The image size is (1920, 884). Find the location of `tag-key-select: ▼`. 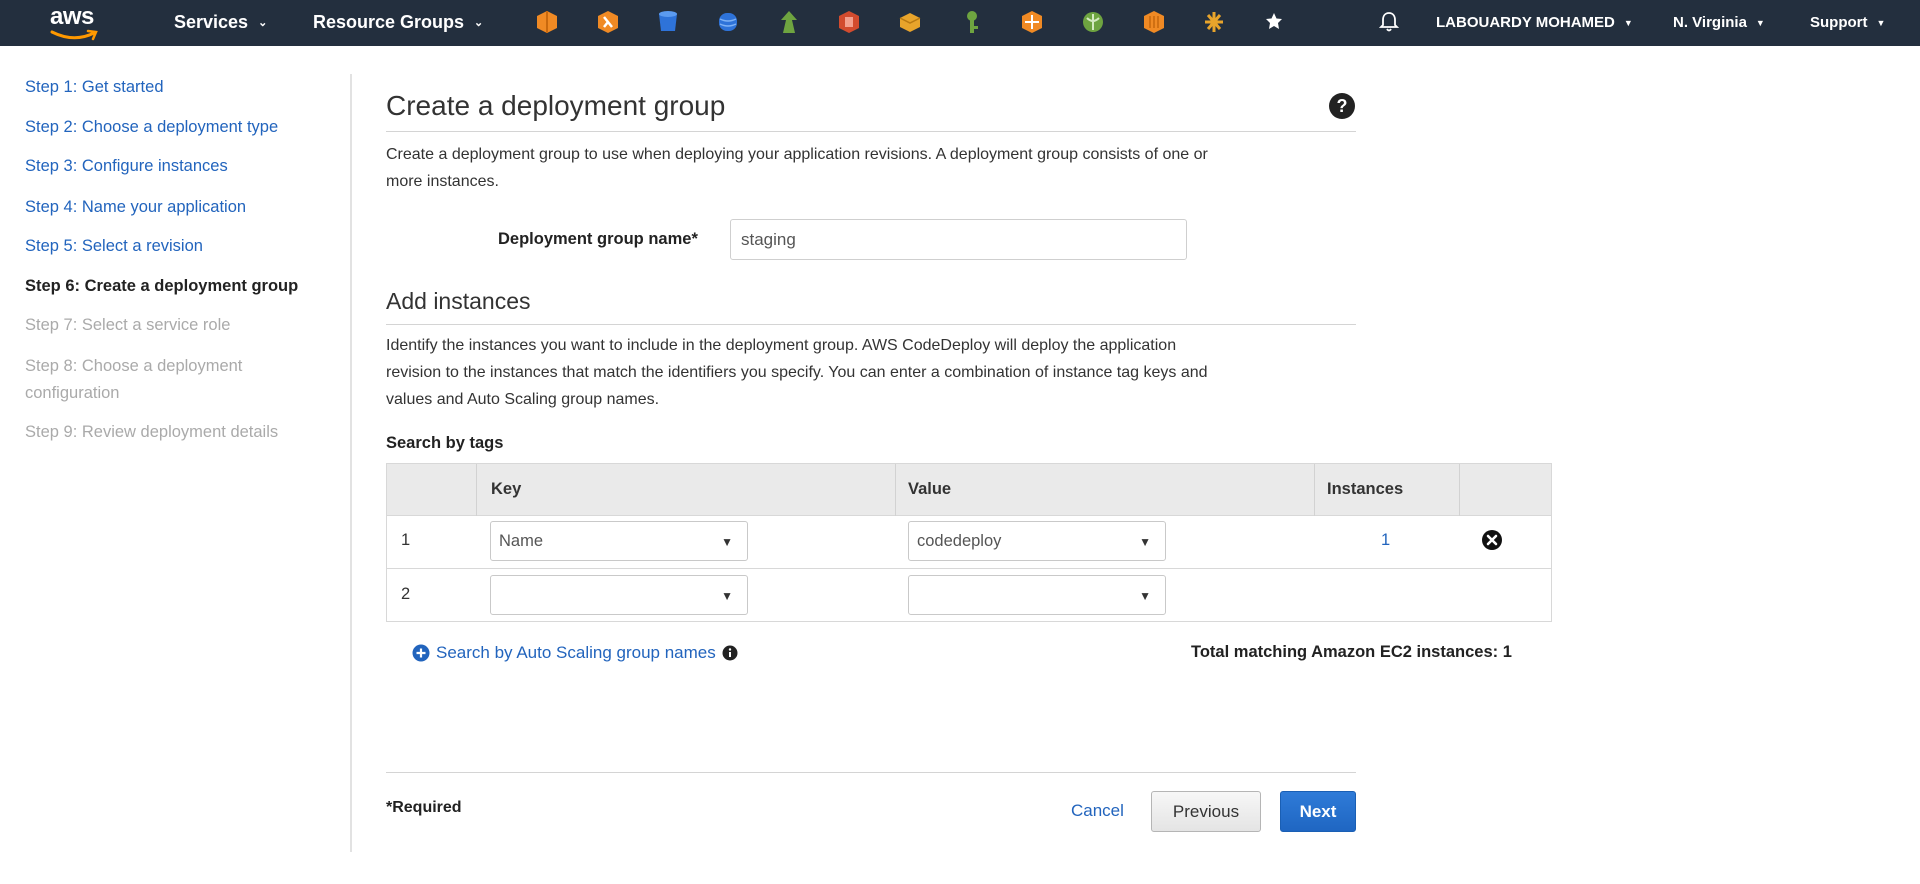

tag-key-select: ▼ is located at coordinates (619, 595).